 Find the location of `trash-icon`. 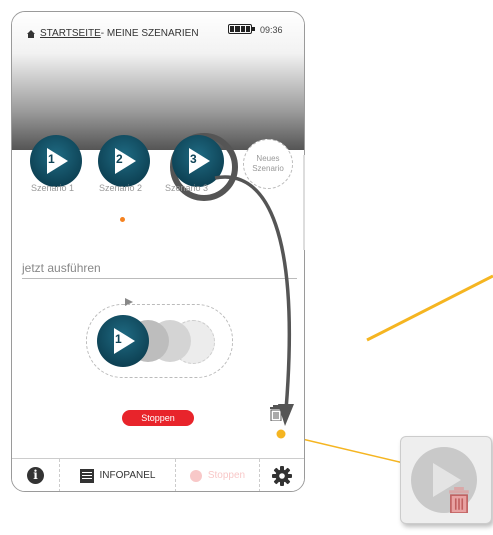

trash-icon is located at coordinates (459, 500).